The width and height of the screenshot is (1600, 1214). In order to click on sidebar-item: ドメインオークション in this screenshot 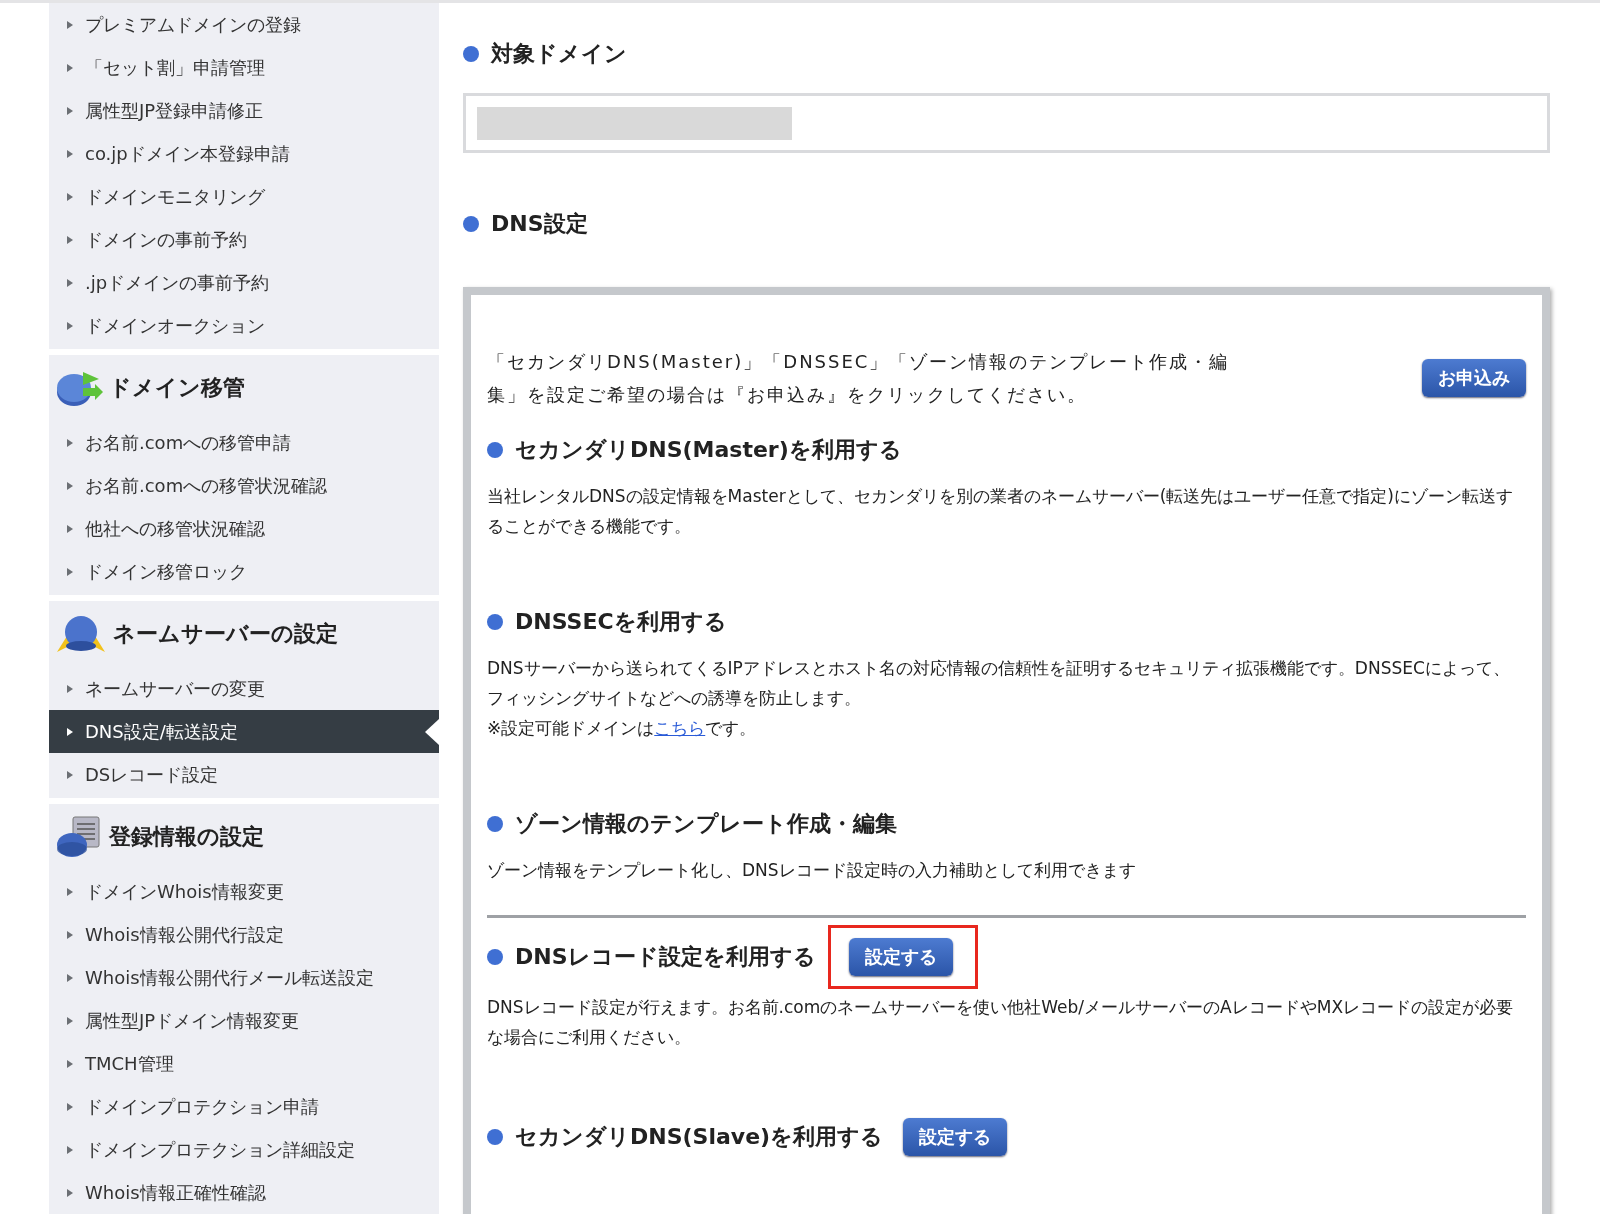, I will do `click(244, 325)`.